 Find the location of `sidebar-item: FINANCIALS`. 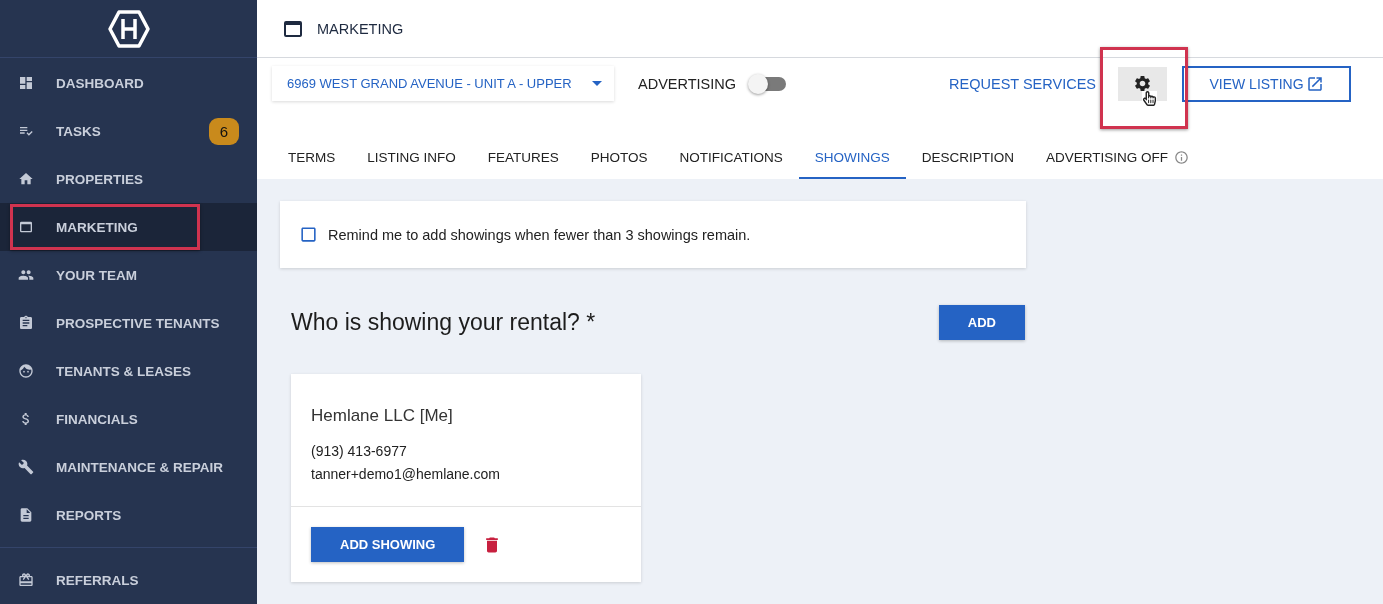

sidebar-item: FINANCIALS is located at coordinates (128, 419).